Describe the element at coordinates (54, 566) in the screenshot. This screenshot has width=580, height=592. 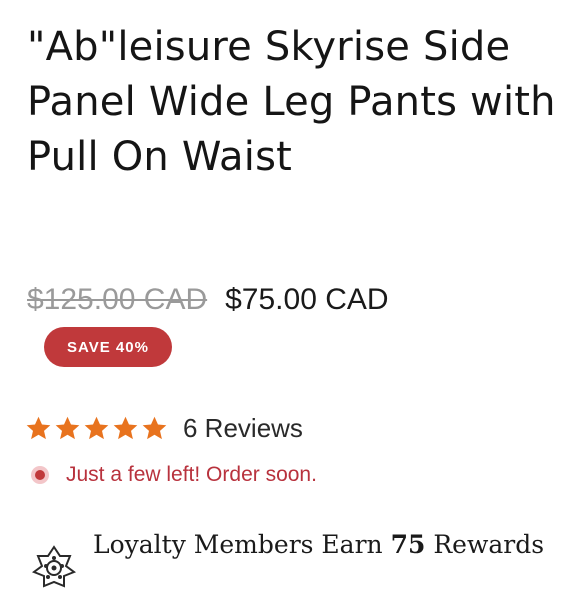
I see `loyalty-emblem-icon` at that location.